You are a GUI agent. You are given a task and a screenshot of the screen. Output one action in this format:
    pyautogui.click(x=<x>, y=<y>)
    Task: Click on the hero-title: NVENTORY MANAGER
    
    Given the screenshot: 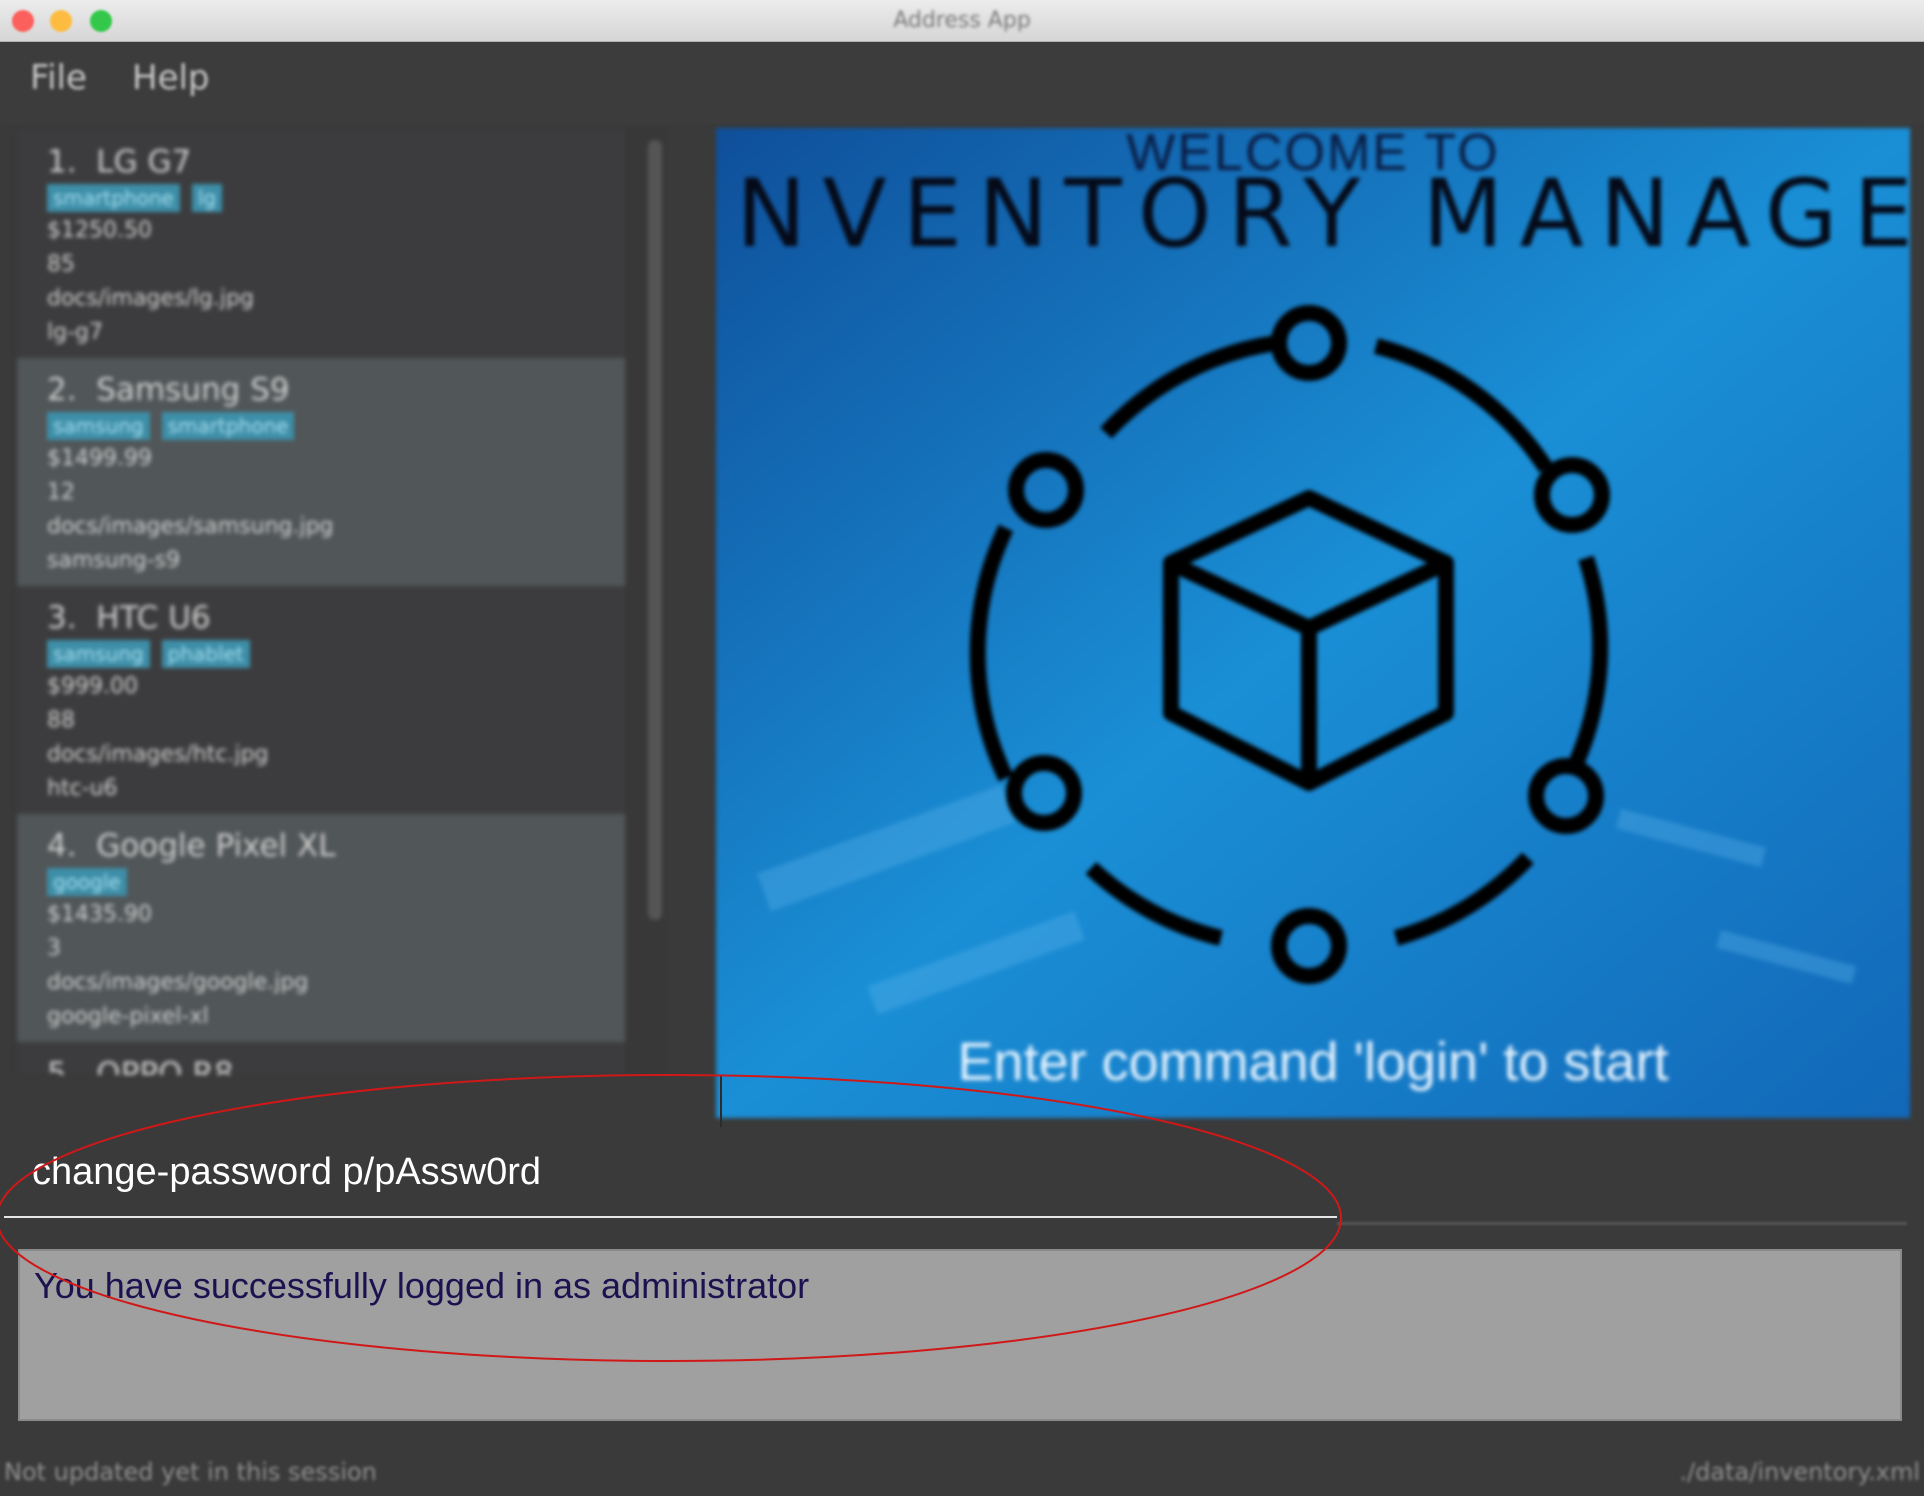 What is the action you would take?
    pyautogui.click(x=1323, y=214)
    